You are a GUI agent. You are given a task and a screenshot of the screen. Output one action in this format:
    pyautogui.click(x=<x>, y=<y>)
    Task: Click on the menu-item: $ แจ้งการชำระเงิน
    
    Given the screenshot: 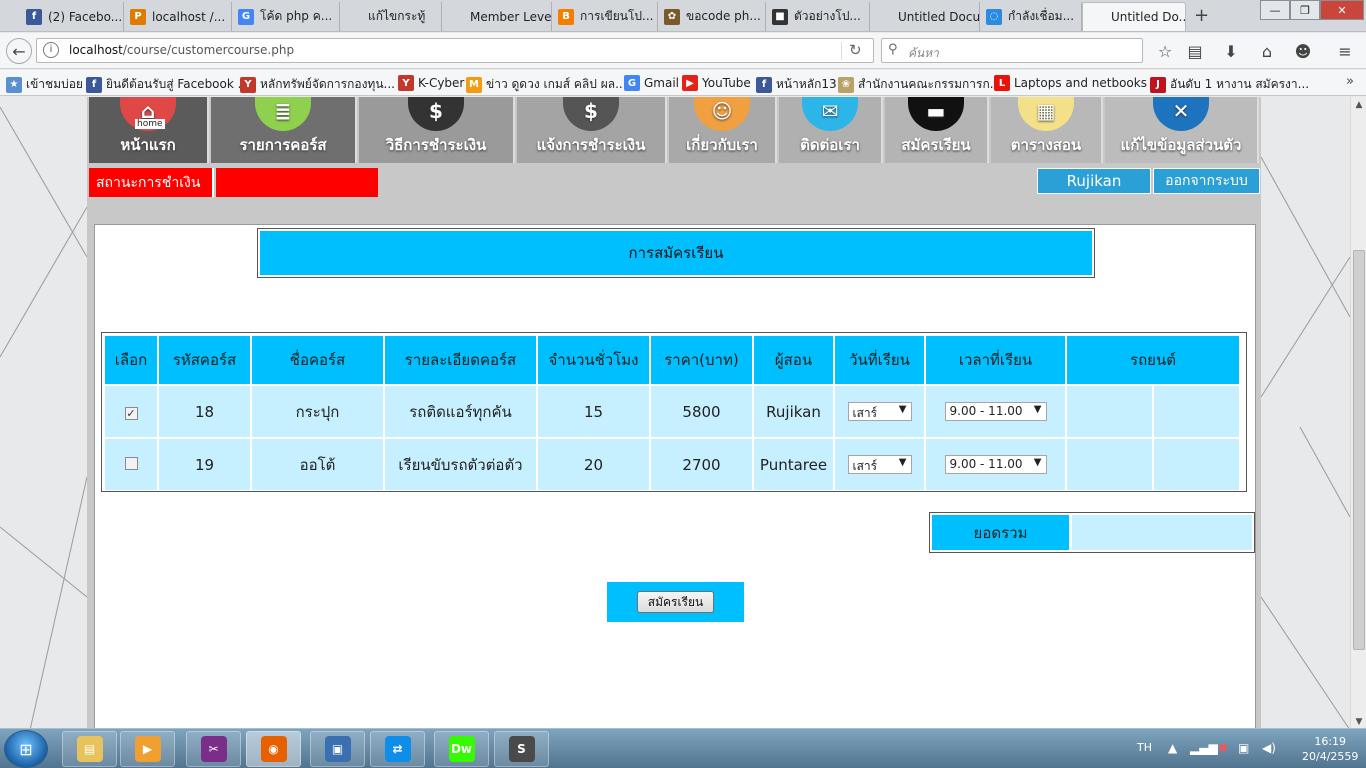 What is the action you would take?
    pyautogui.click(x=592, y=130)
    